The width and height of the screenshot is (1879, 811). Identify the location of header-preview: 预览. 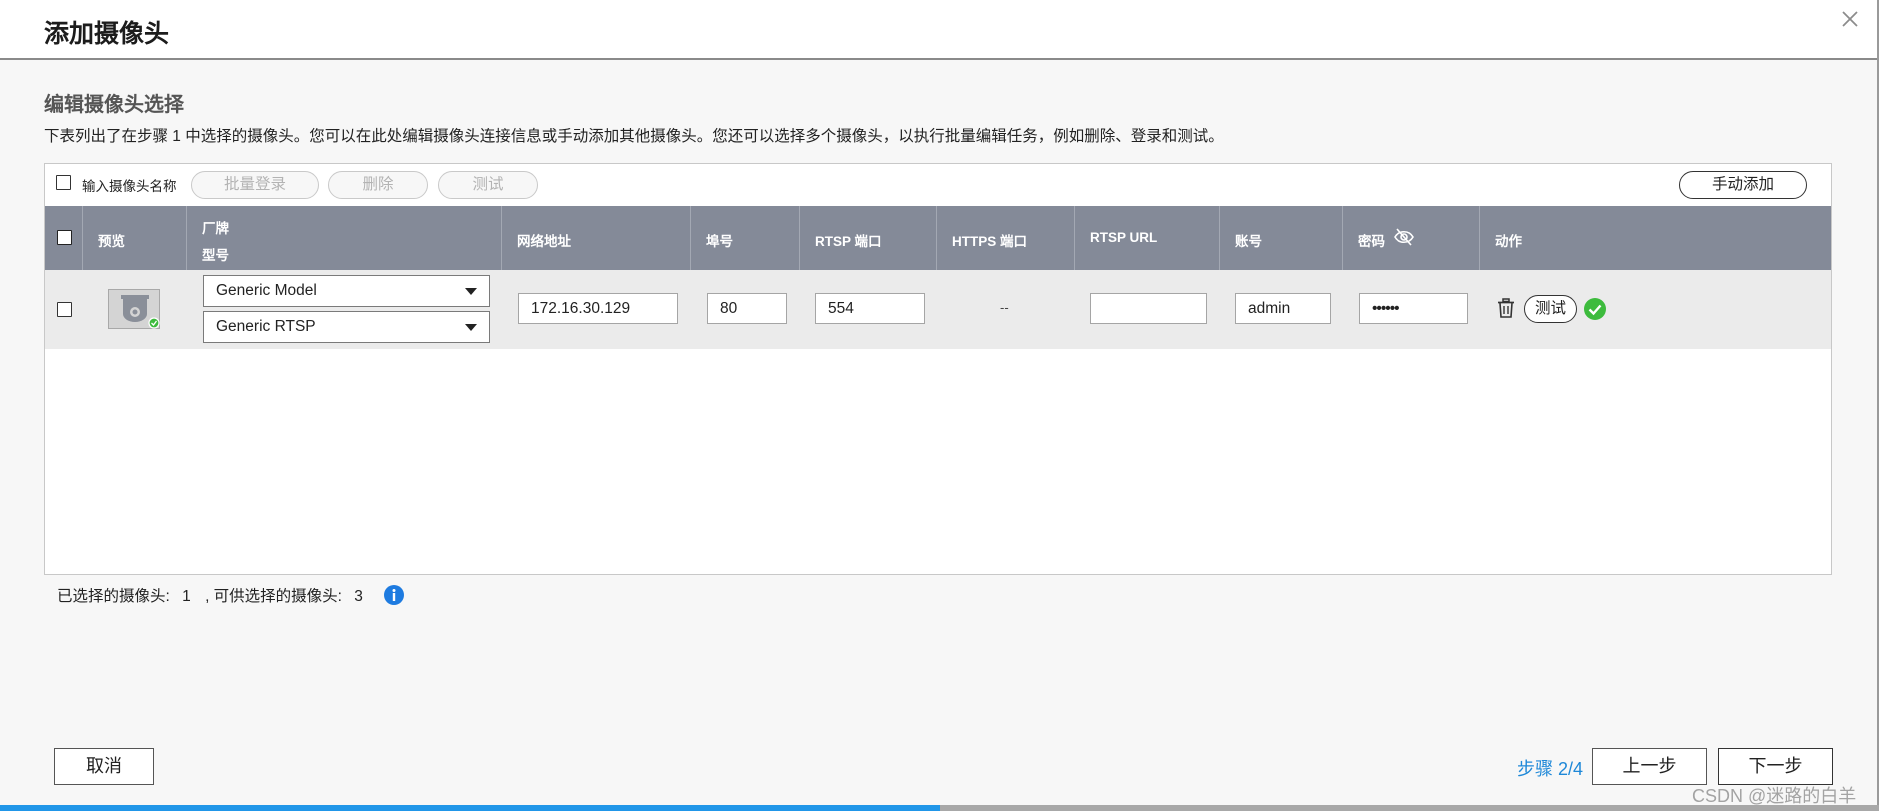
(134, 238).